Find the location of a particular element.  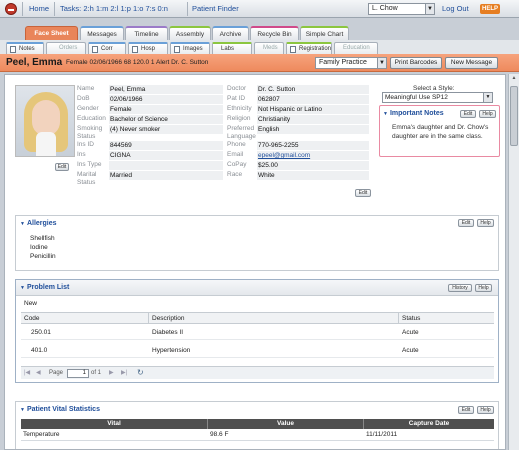

email-link: epeel@gmail.com is located at coordinates (313, 155).